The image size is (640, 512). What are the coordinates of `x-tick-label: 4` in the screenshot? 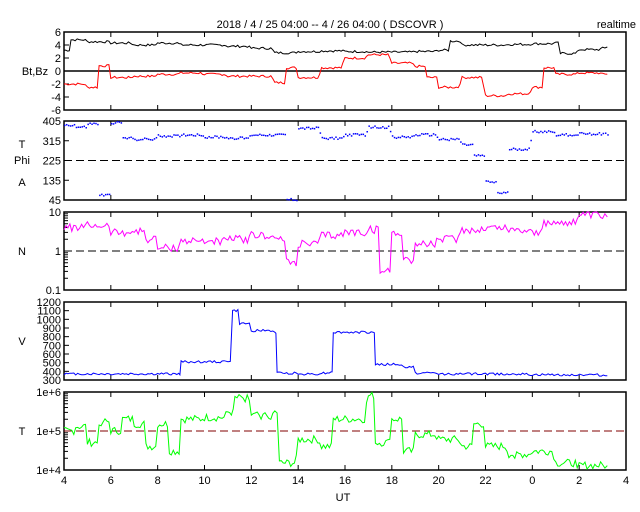 It's located at (64, 481).